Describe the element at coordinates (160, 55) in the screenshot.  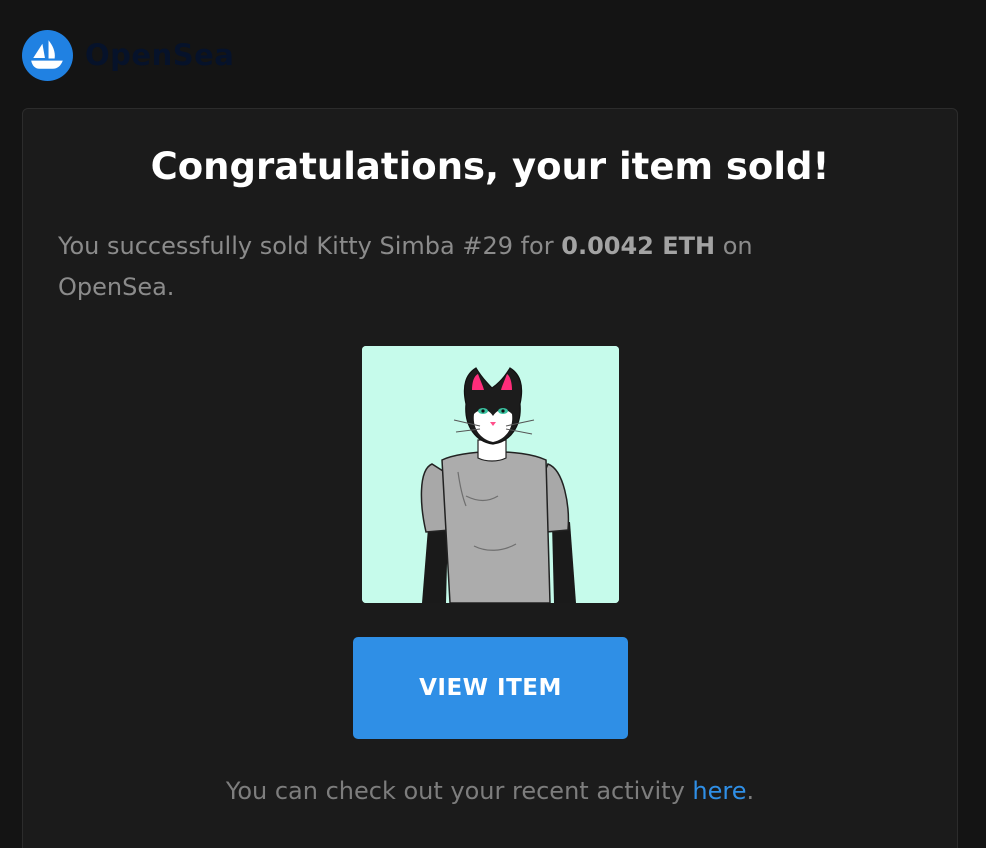
I see `brand-name: OpenSea` at that location.